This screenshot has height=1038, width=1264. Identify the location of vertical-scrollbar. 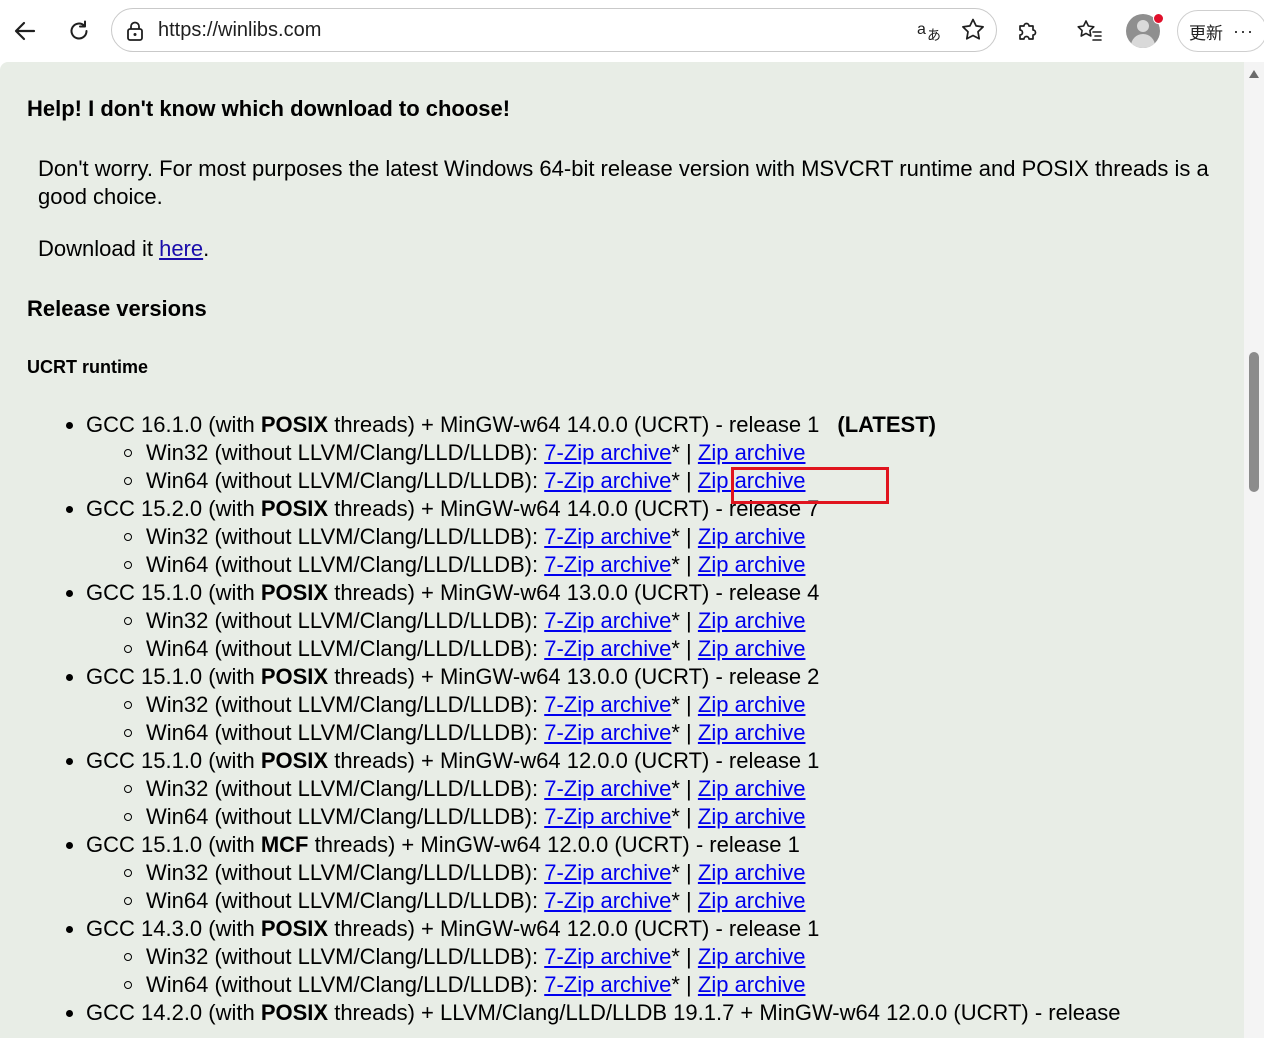
(1254, 550).